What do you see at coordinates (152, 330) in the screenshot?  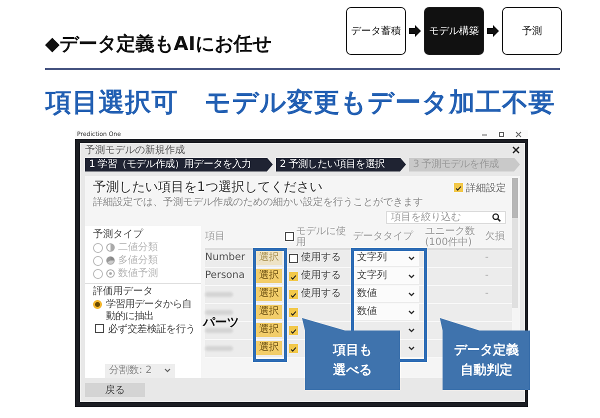 I see `checkbox-label: 必ず交差検証を行う` at bounding box center [152, 330].